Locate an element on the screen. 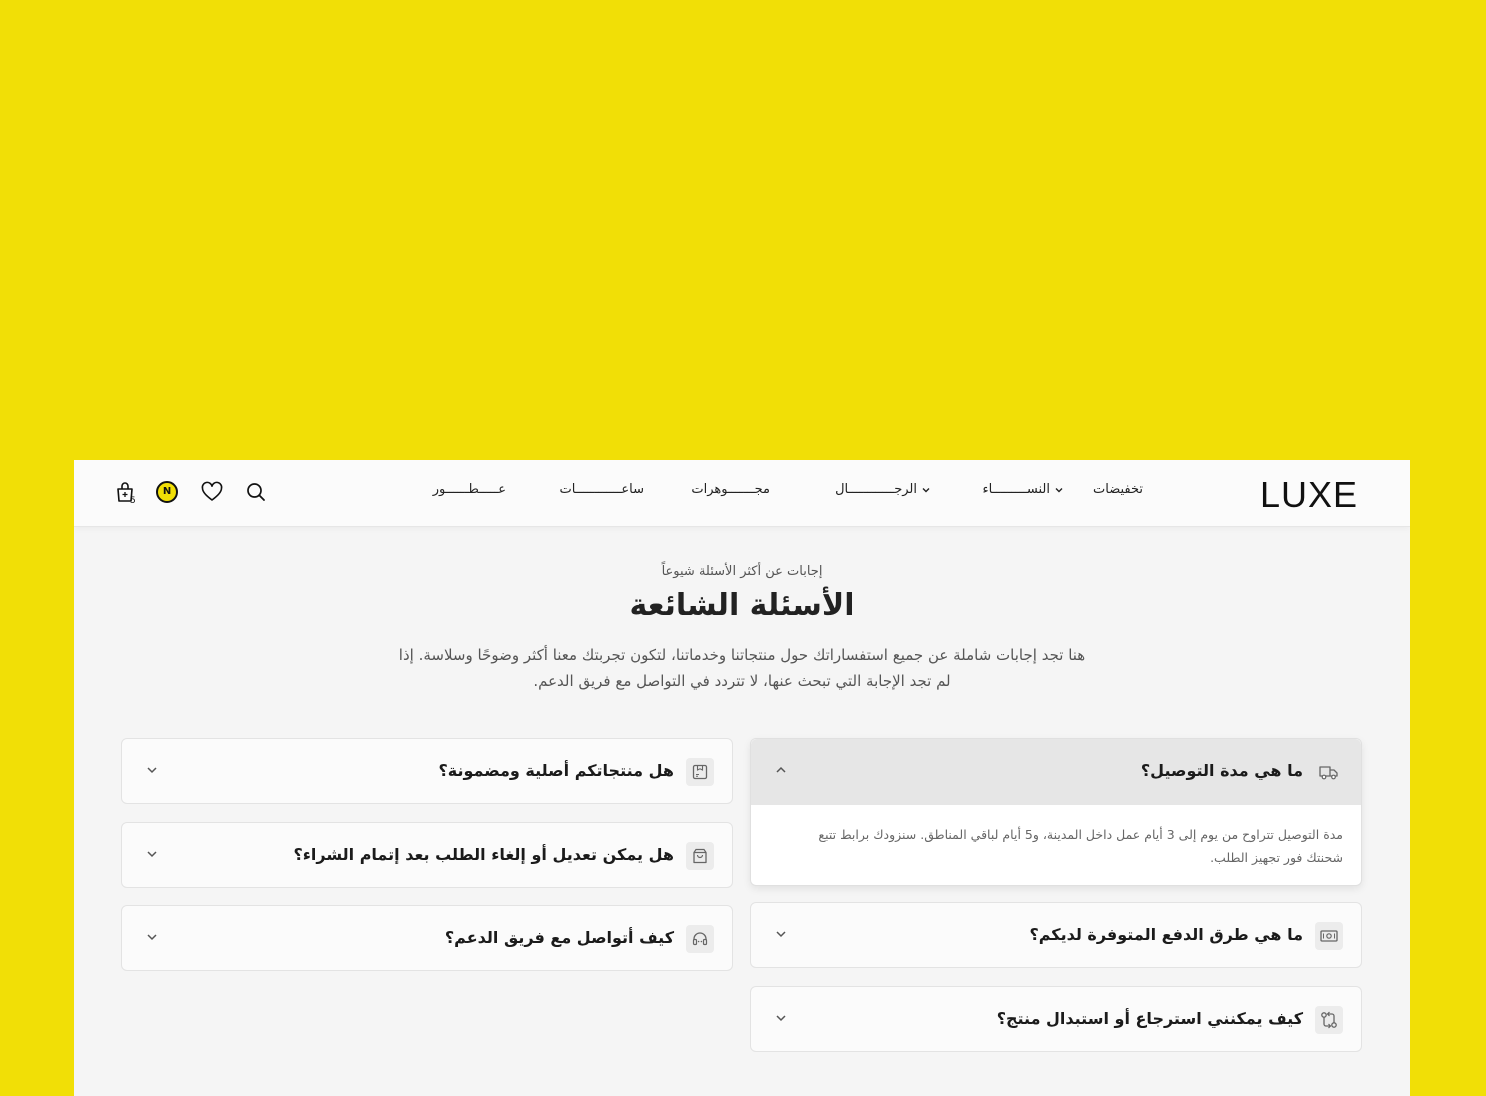  nav-label: ساعــــــــــــات is located at coordinates (601, 489).